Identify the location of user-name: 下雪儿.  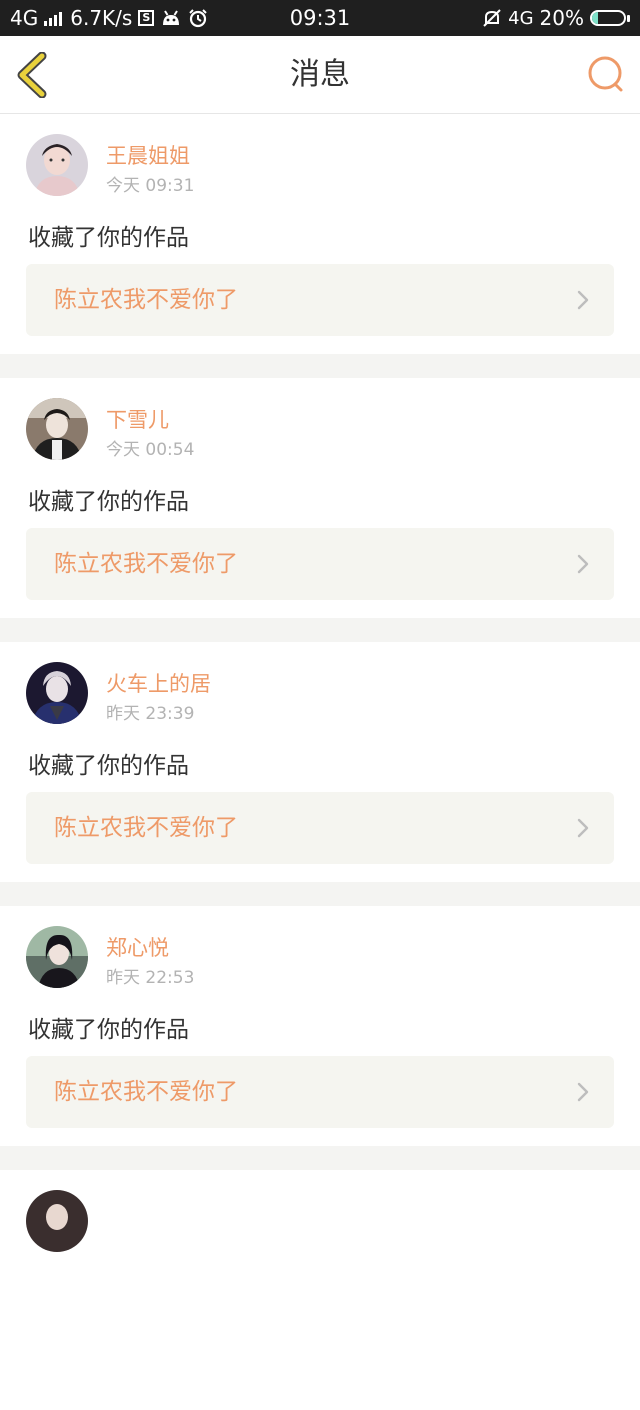
(137, 419).